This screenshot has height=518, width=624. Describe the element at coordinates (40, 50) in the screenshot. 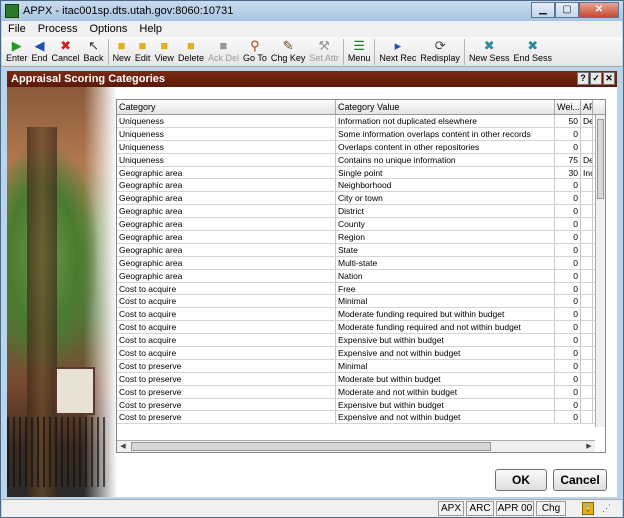

I see `end-button: ◀ End` at that location.